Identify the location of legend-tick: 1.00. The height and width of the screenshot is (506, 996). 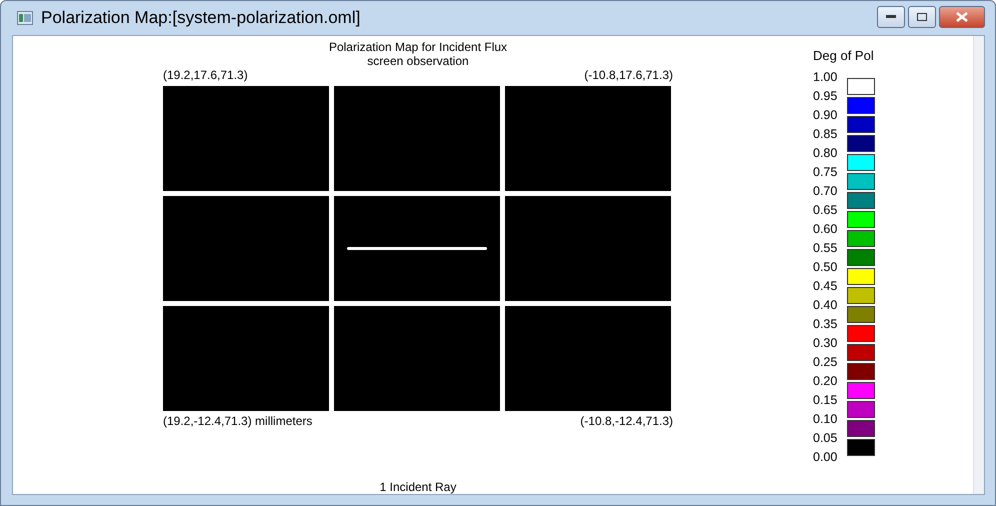
(825, 77).